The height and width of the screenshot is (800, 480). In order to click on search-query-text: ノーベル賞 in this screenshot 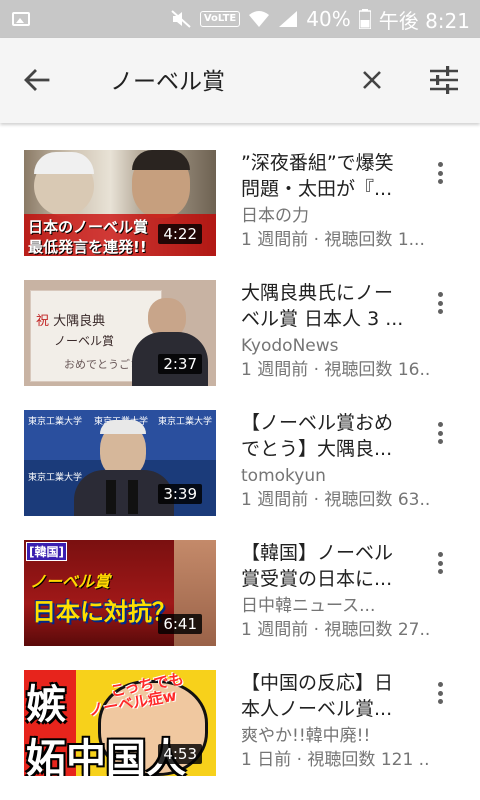, I will do `click(167, 79)`.